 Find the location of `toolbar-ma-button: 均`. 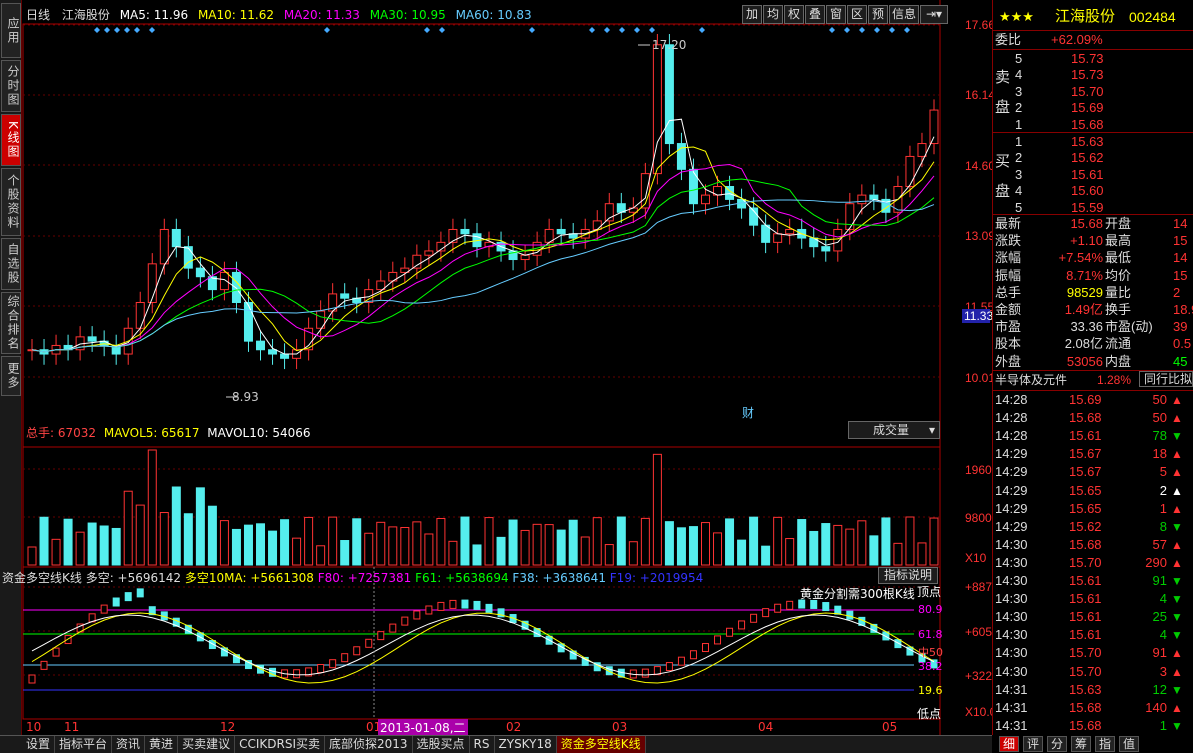

toolbar-ma-button: 均 is located at coordinates (773, 14).